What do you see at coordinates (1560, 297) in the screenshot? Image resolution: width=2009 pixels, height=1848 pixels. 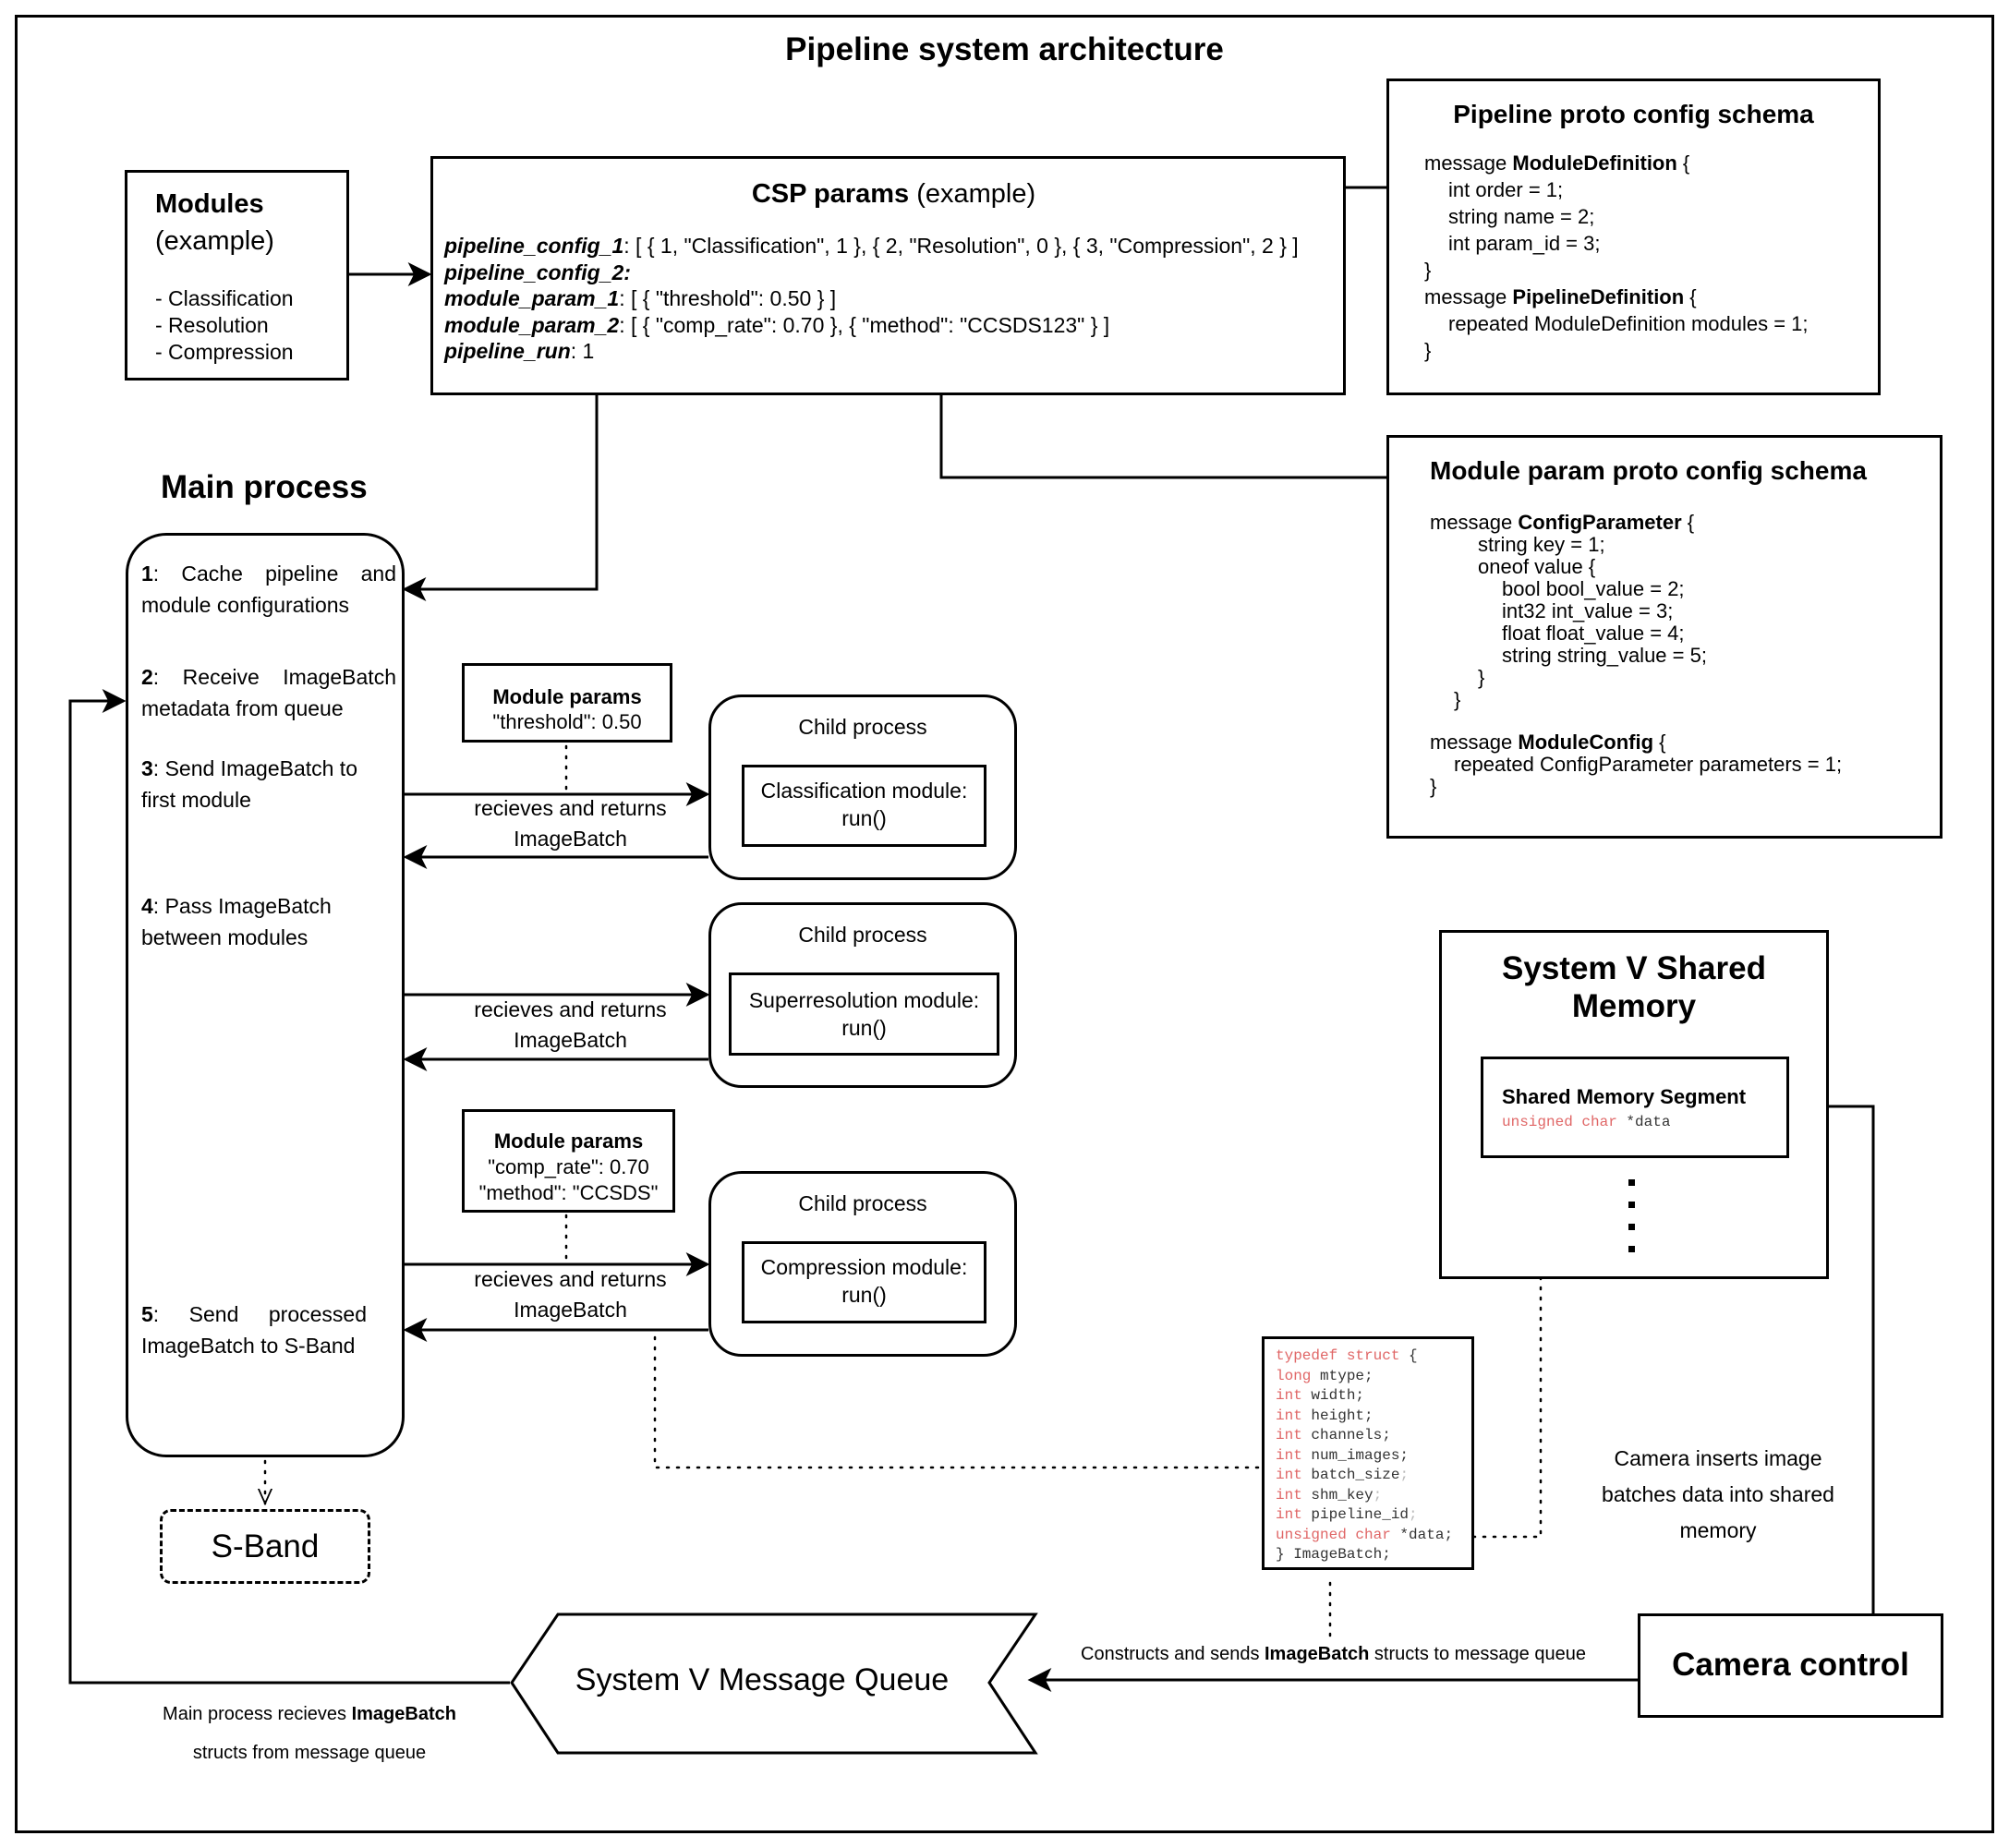 I see `schema-code-line: message PipelineDefinition {` at bounding box center [1560, 297].